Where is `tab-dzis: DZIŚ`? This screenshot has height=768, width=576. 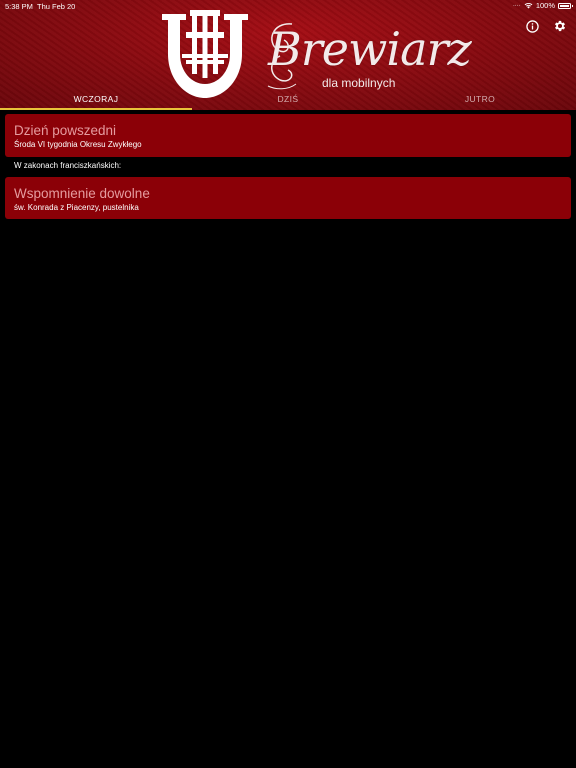 tab-dzis: DZIŚ is located at coordinates (288, 99).